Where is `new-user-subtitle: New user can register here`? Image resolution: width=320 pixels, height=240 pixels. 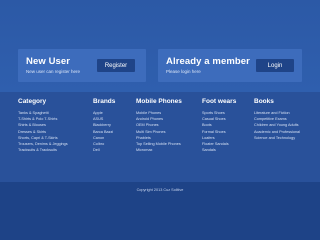 new-user-subtitle: New user can register here is located at coordinates (53, 71).